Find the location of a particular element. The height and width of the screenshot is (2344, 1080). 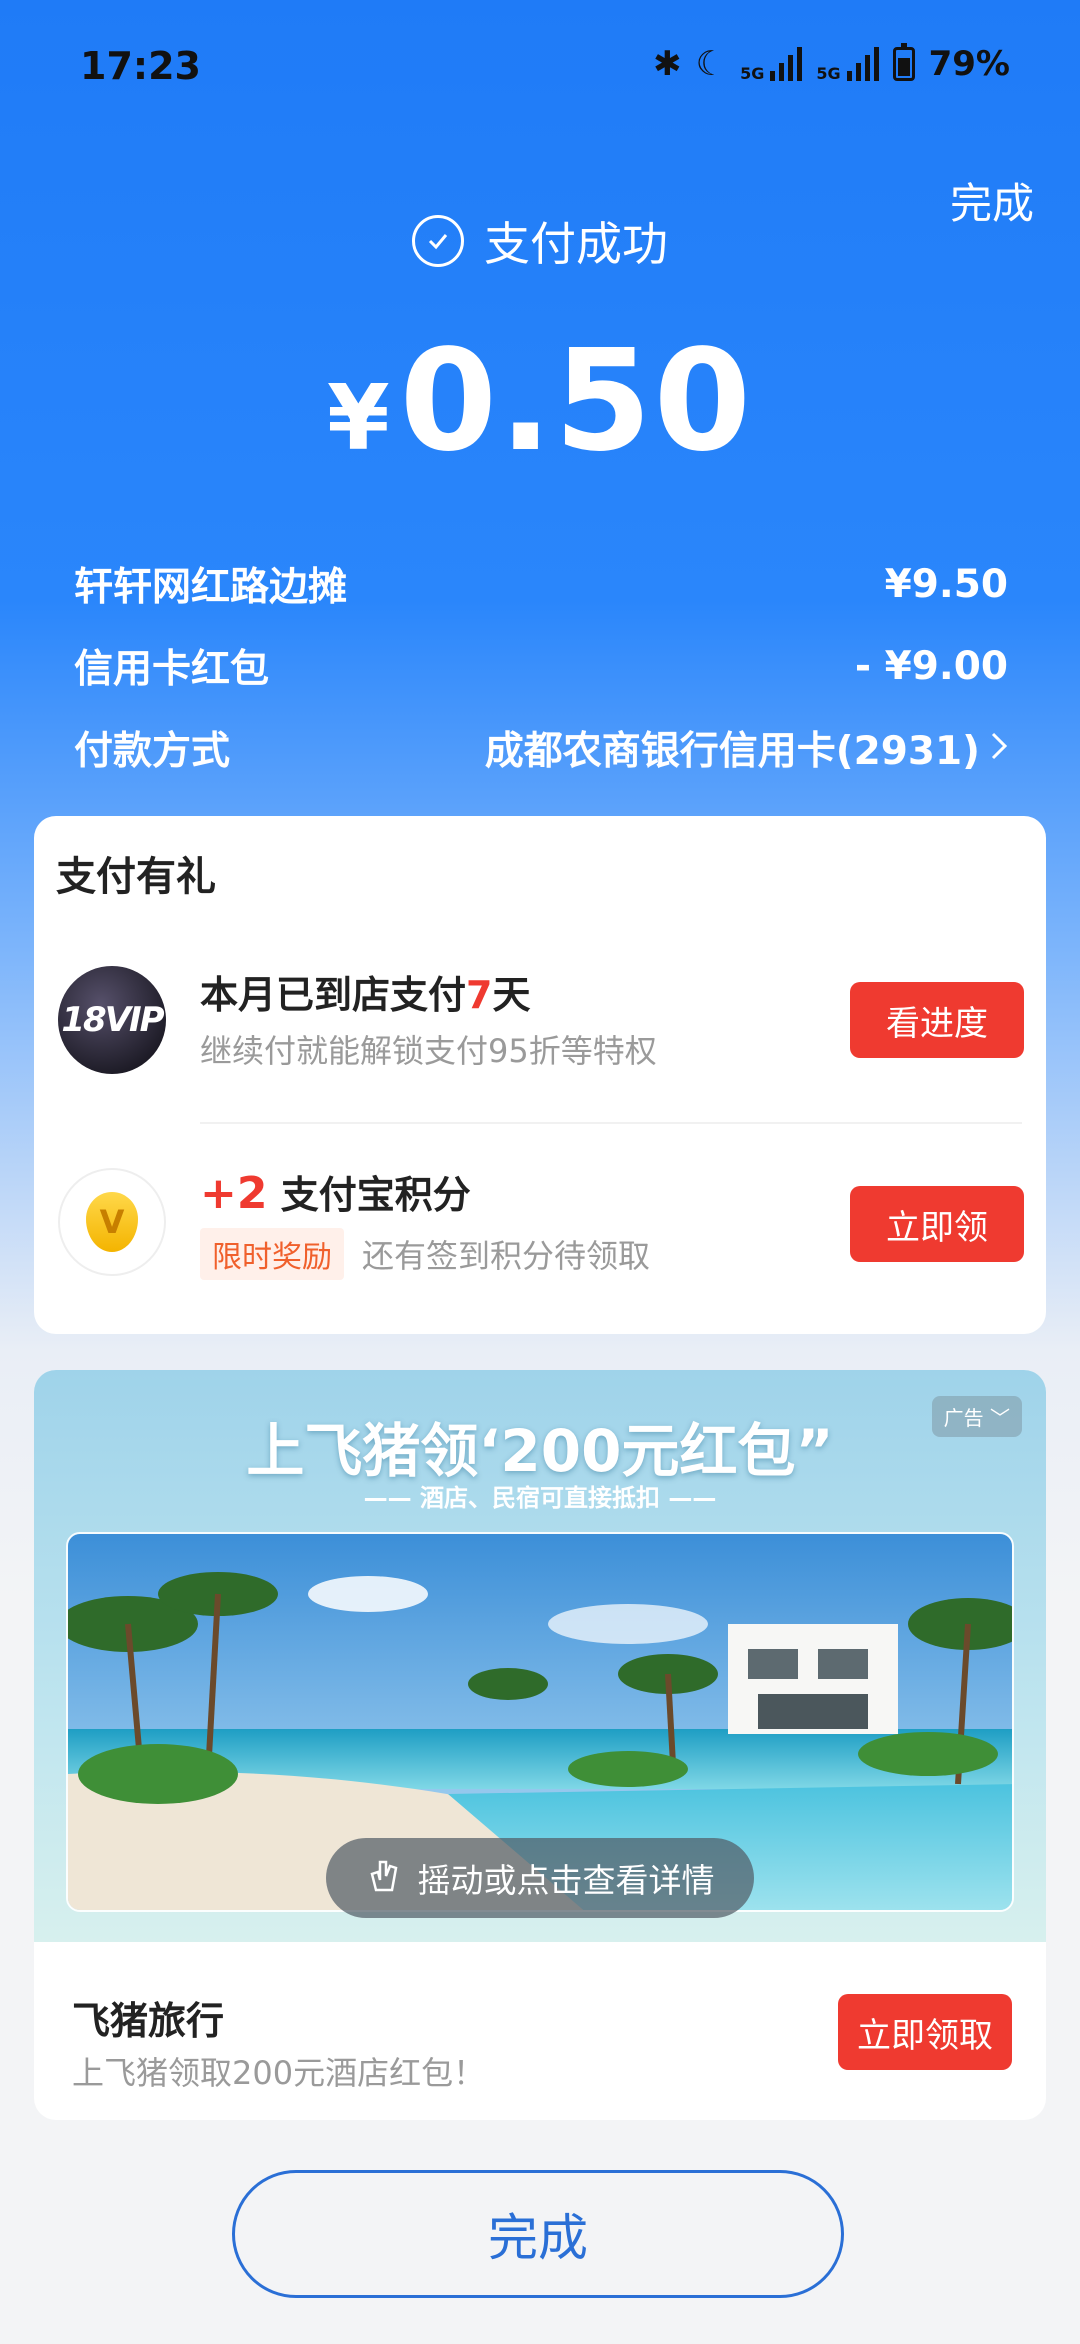

detail-label: 信用卡红包 is located at coordinates (172, 669).